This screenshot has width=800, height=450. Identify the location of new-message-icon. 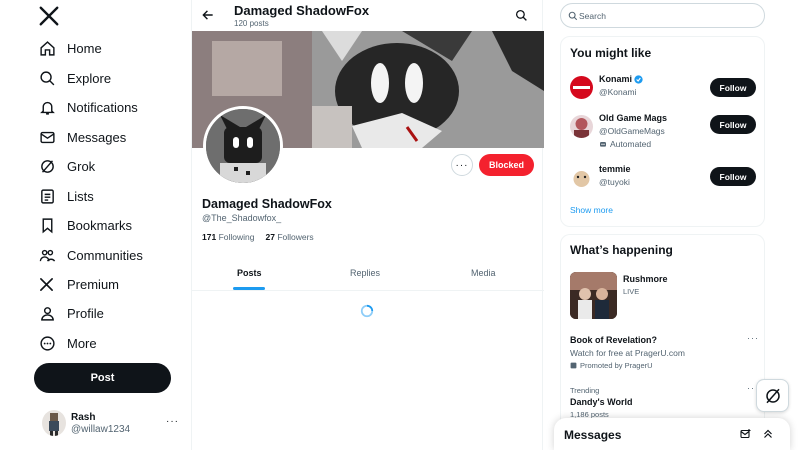
(746, 434).